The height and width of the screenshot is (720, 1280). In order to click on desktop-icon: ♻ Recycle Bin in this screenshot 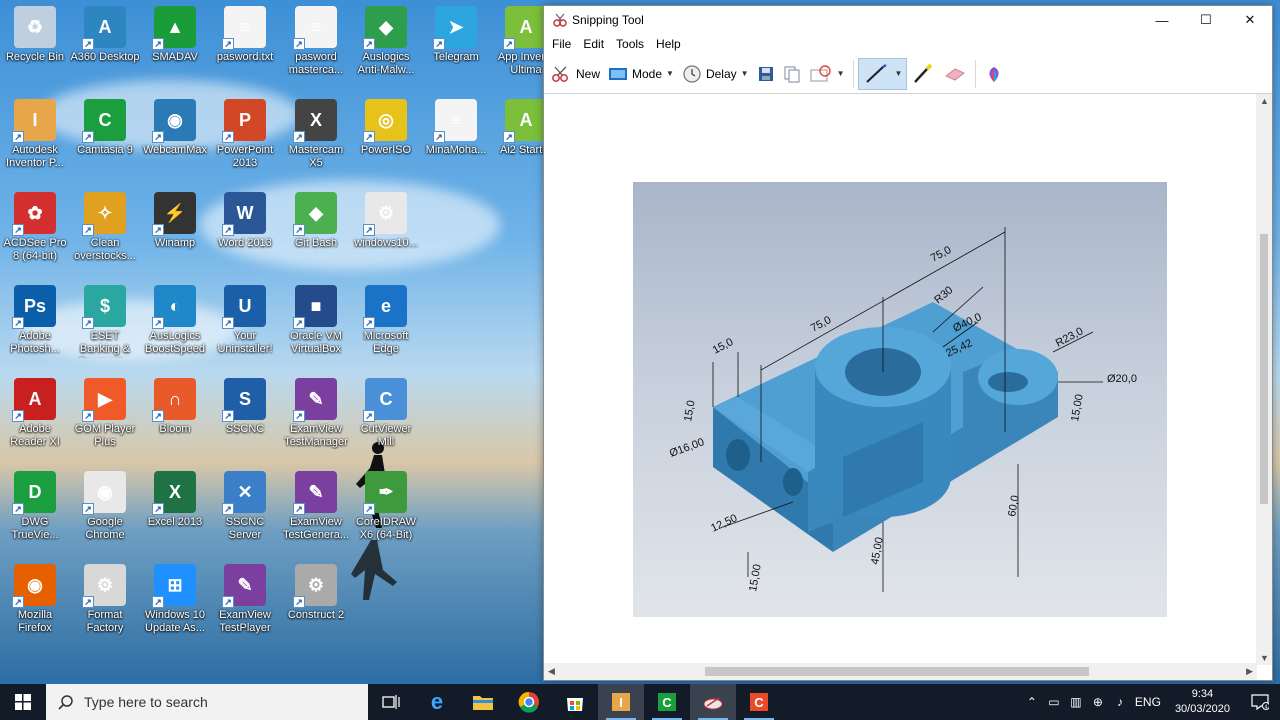, I will do `click(35, 35)`.